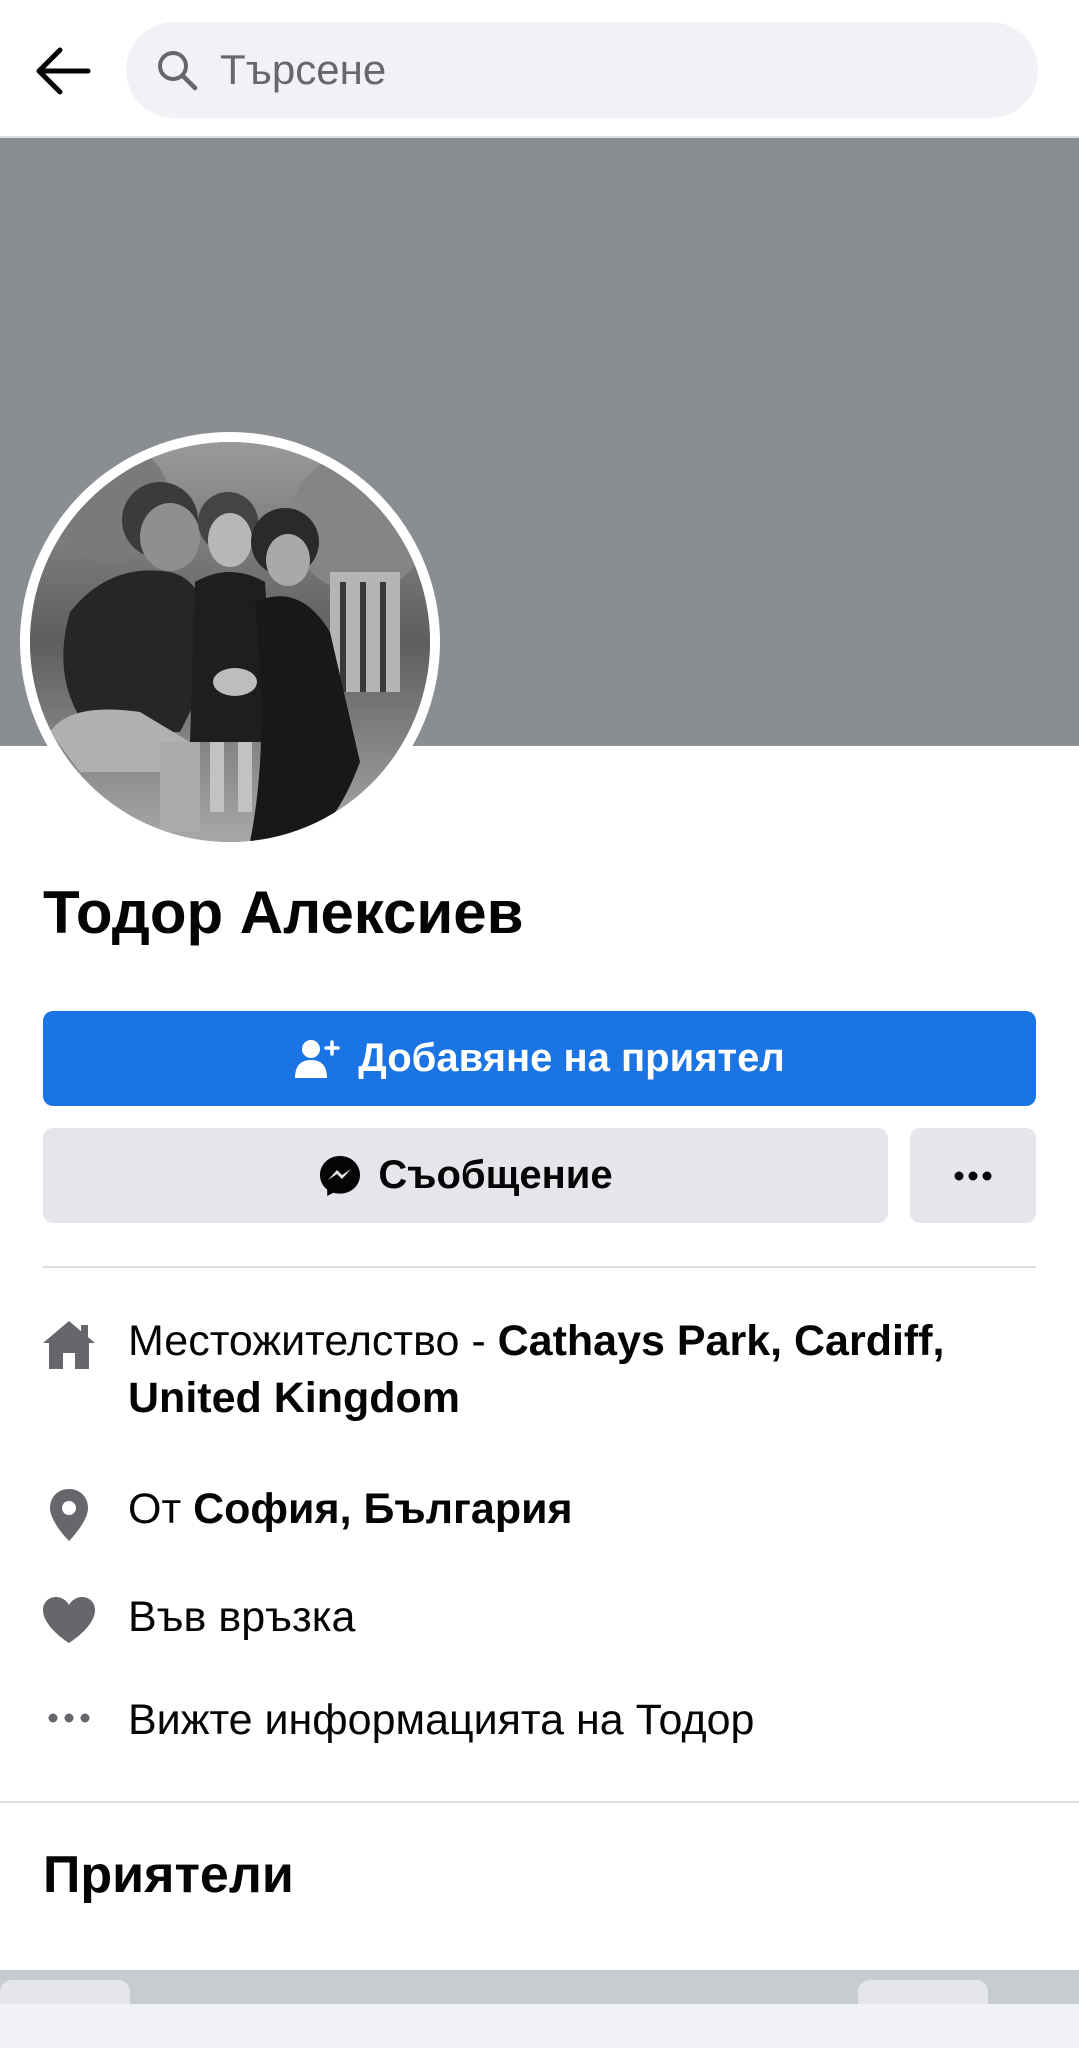  I want to click on messenger-icon, so click(340, 1175).